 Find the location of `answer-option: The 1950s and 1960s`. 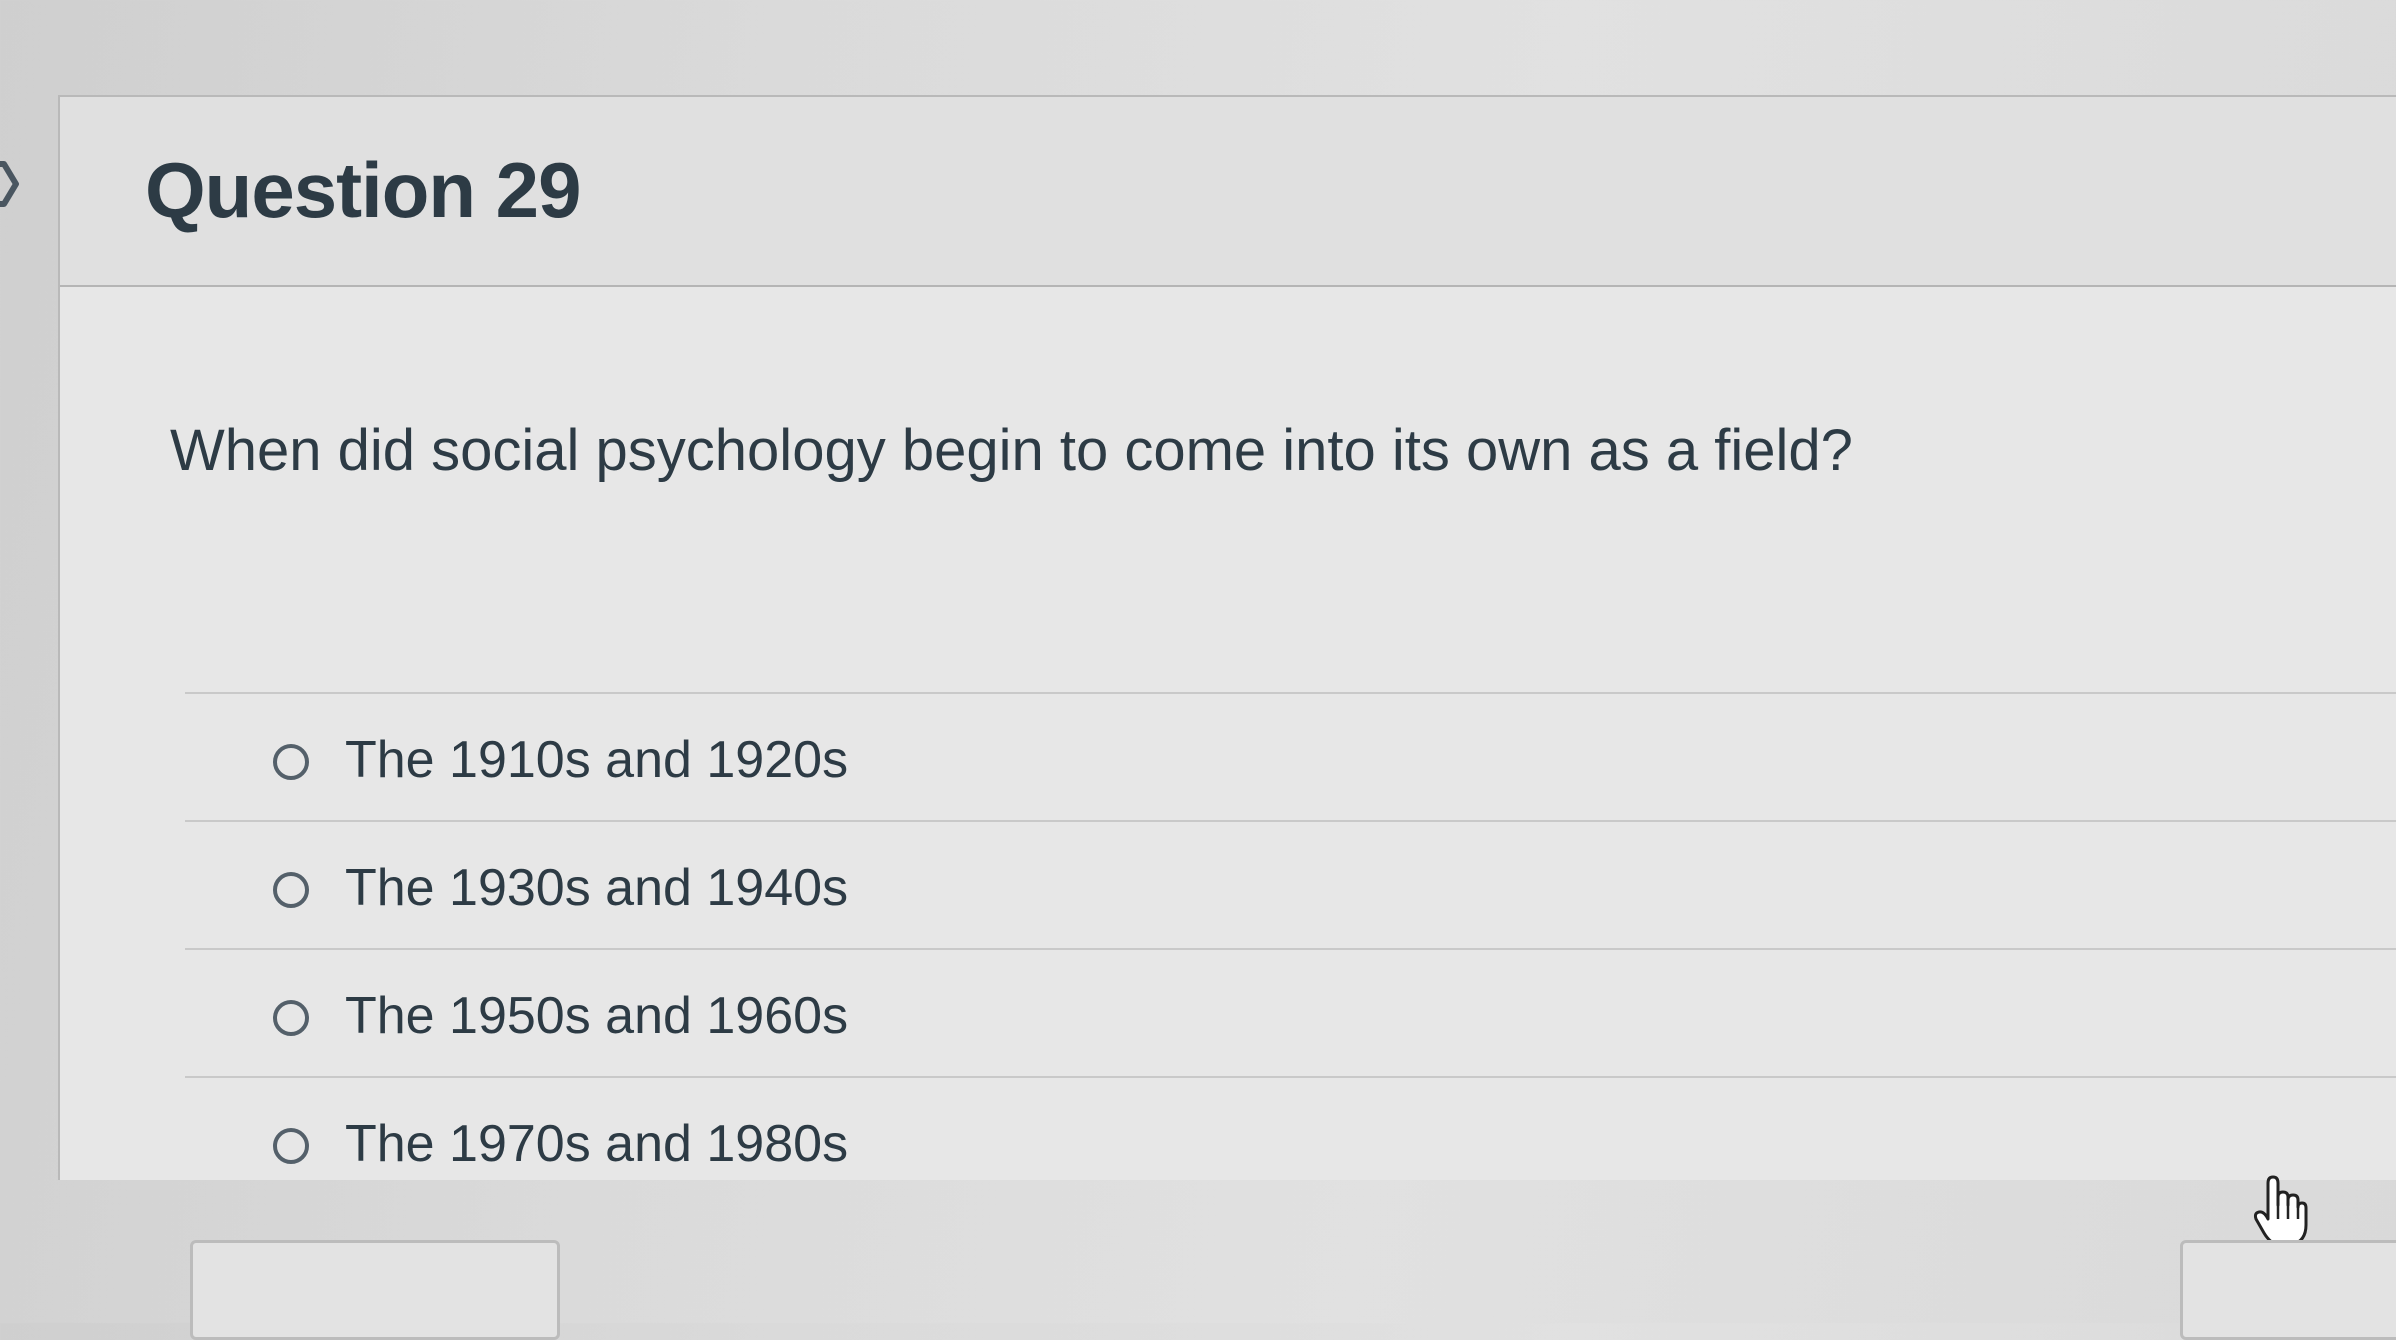

answer-option: The 1950s and 1960s is located at coordinates (1290, 1012).